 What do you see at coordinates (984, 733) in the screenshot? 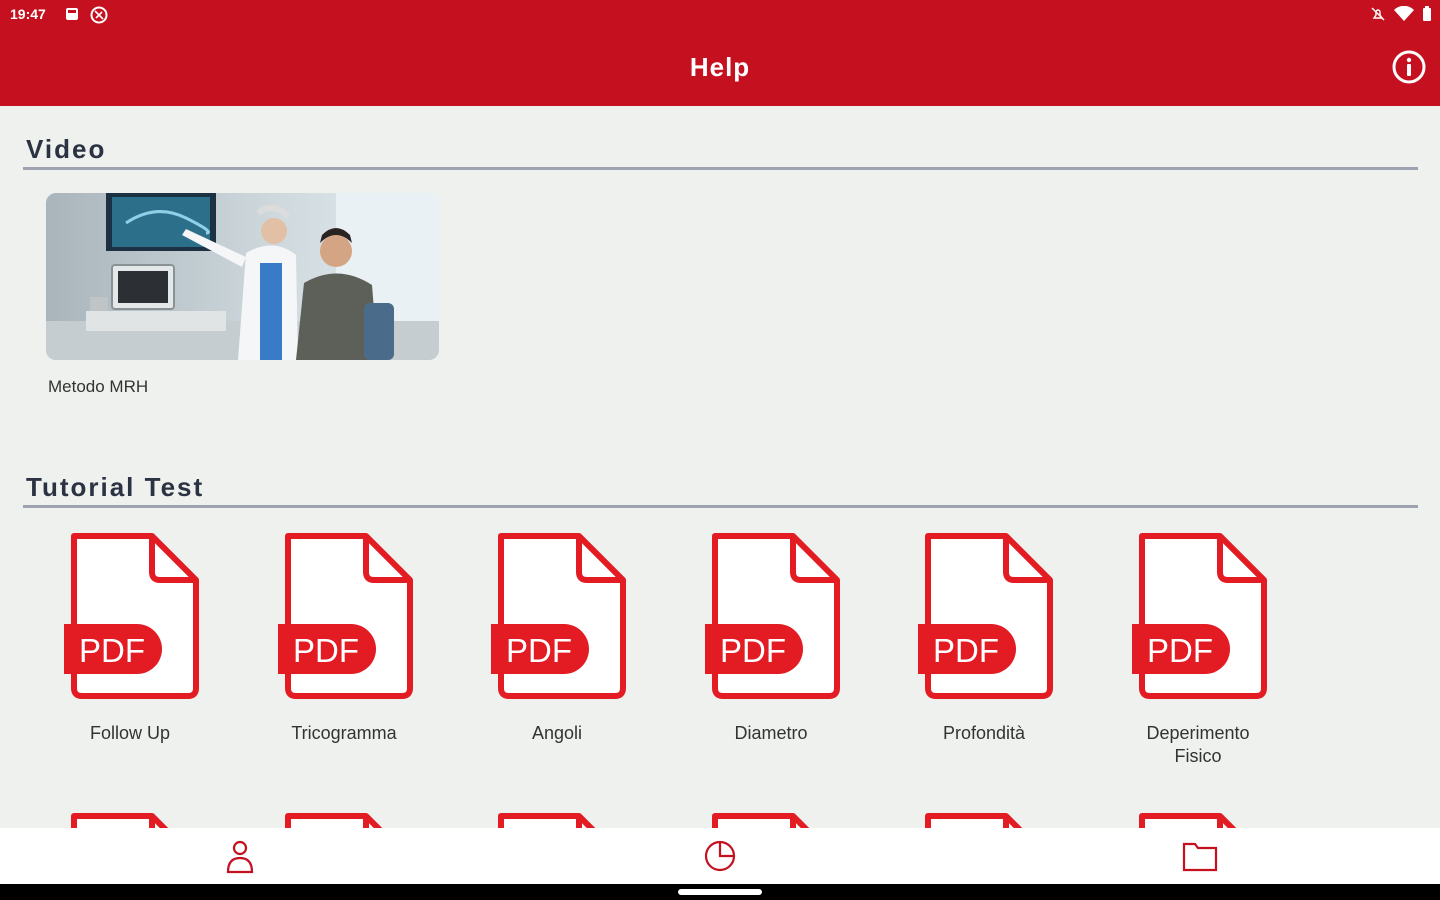
I see `pdf-item-label: Profondità` at bounding box center [984, 733].